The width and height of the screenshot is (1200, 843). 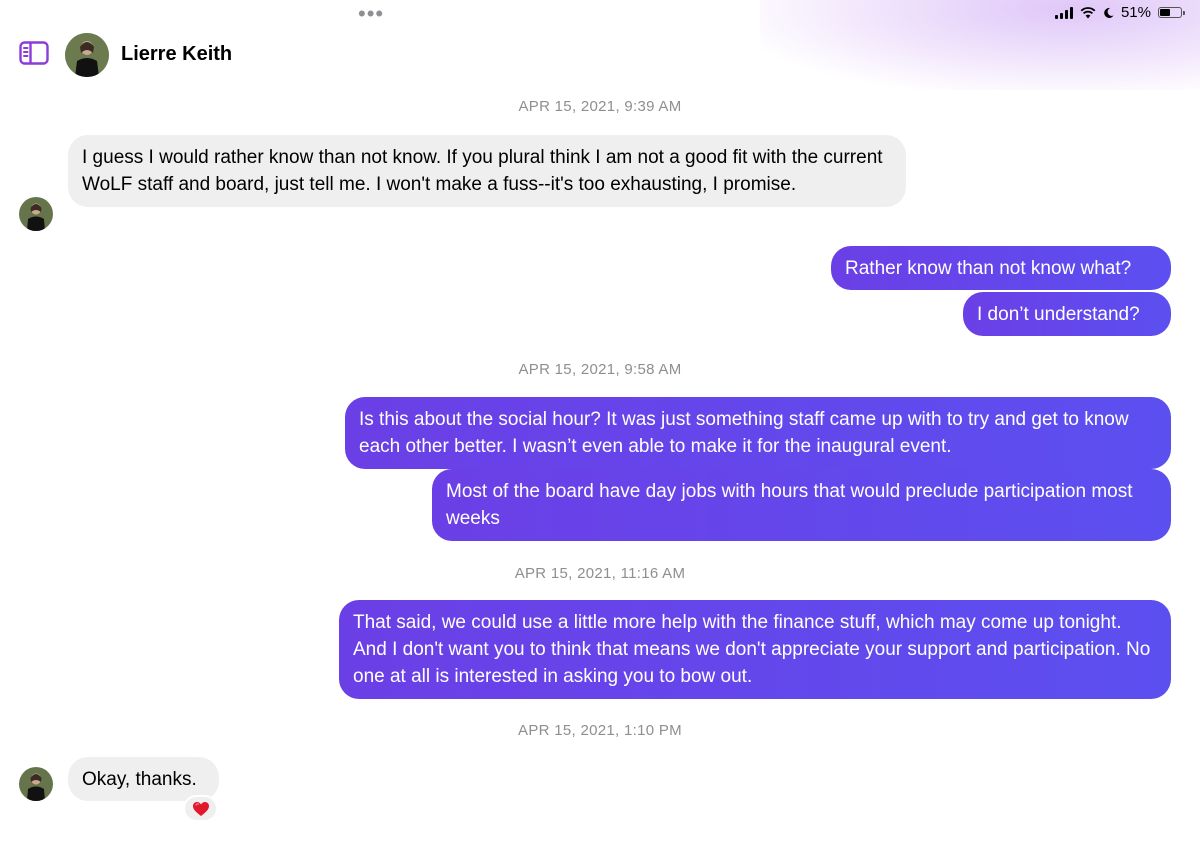 What do you see at coordinates (600, 573) in the screenshot?
I see `message-timestamp: APR 15, 2021, 11:16 AM` at bounding box center [600, 573].